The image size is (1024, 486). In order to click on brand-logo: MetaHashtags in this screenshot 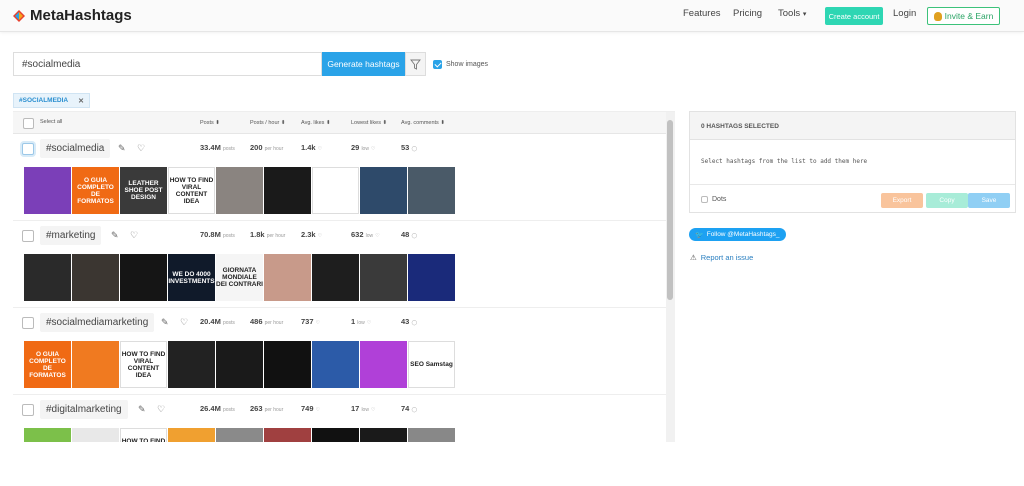, I will do `click(72, 15)`.